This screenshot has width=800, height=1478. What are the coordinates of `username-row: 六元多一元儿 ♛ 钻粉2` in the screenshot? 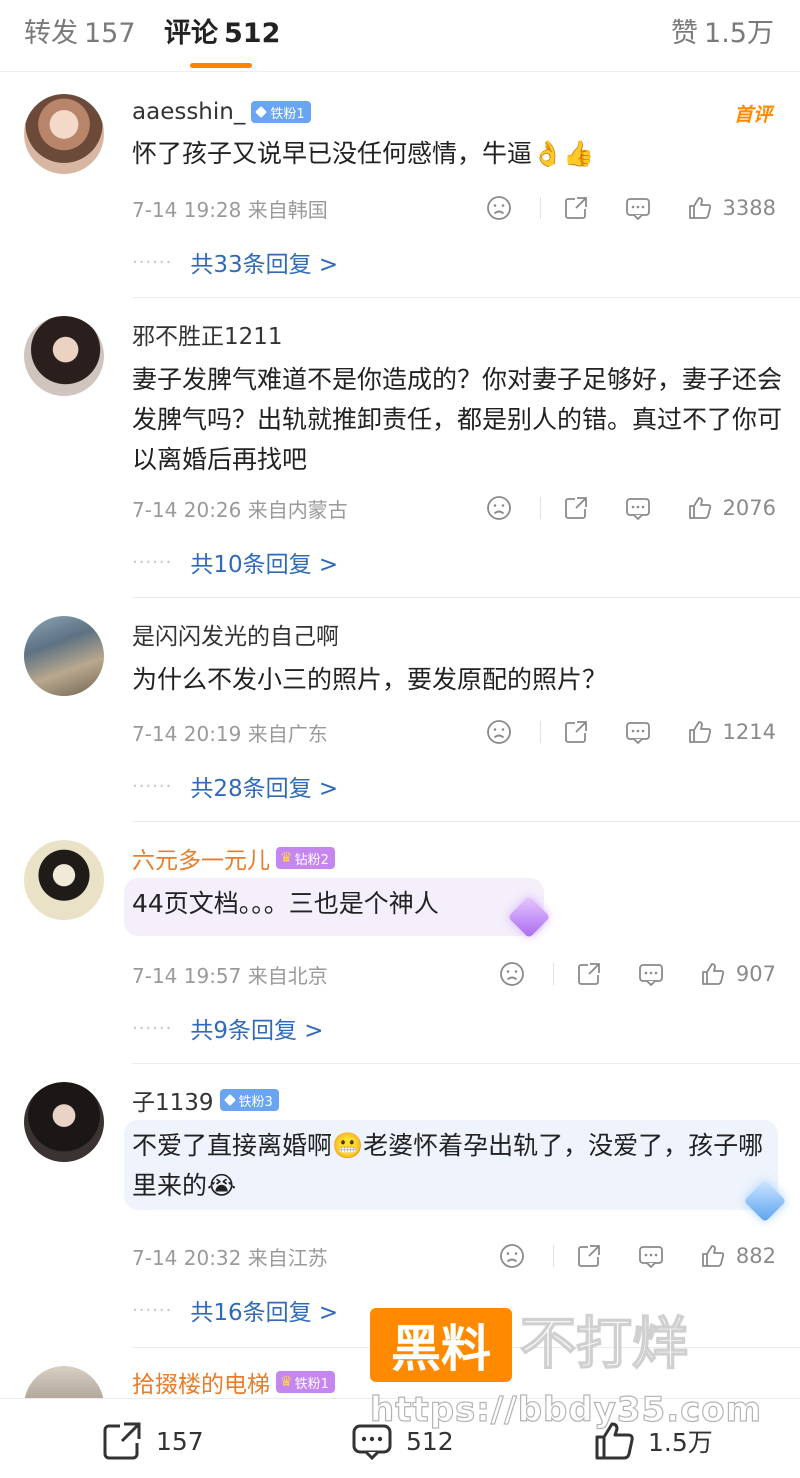 It's located at (233, 858).